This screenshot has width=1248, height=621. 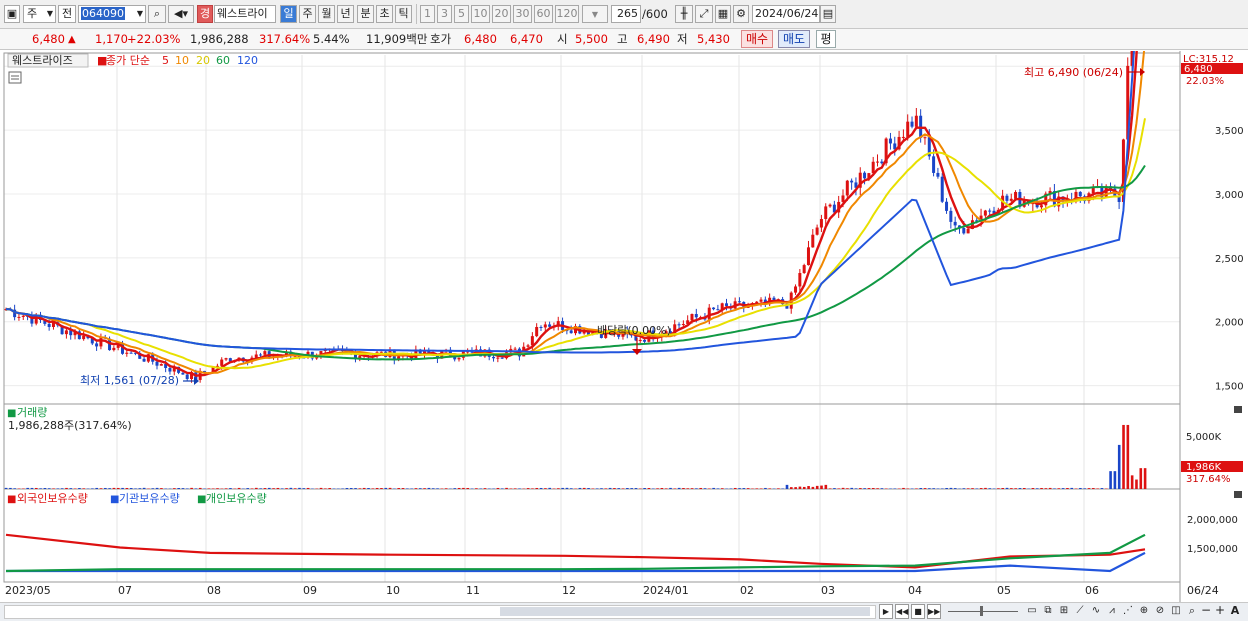 What do you see at coordinates (902, 611) in the screenshot?
I see `rewind-icon: ◀◀` at bounding box center [902, 611].